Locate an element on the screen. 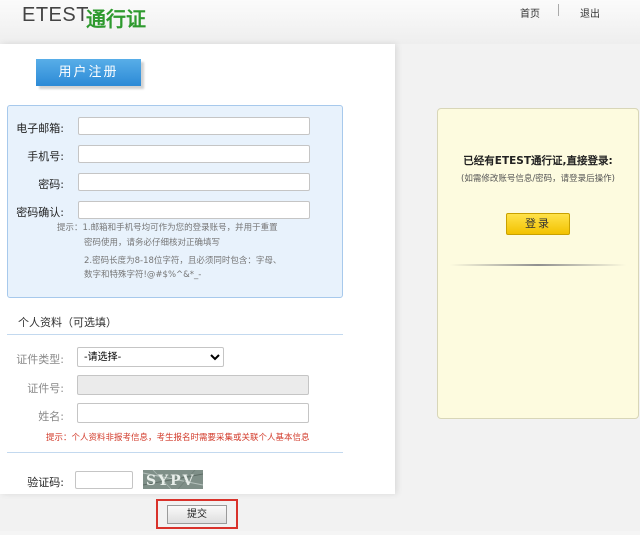 The width and height of the screenshot is (640, 535). login-subtitle: (如需修改账号信息/密码，请登录后操作) is located at coordinates (538, 179).